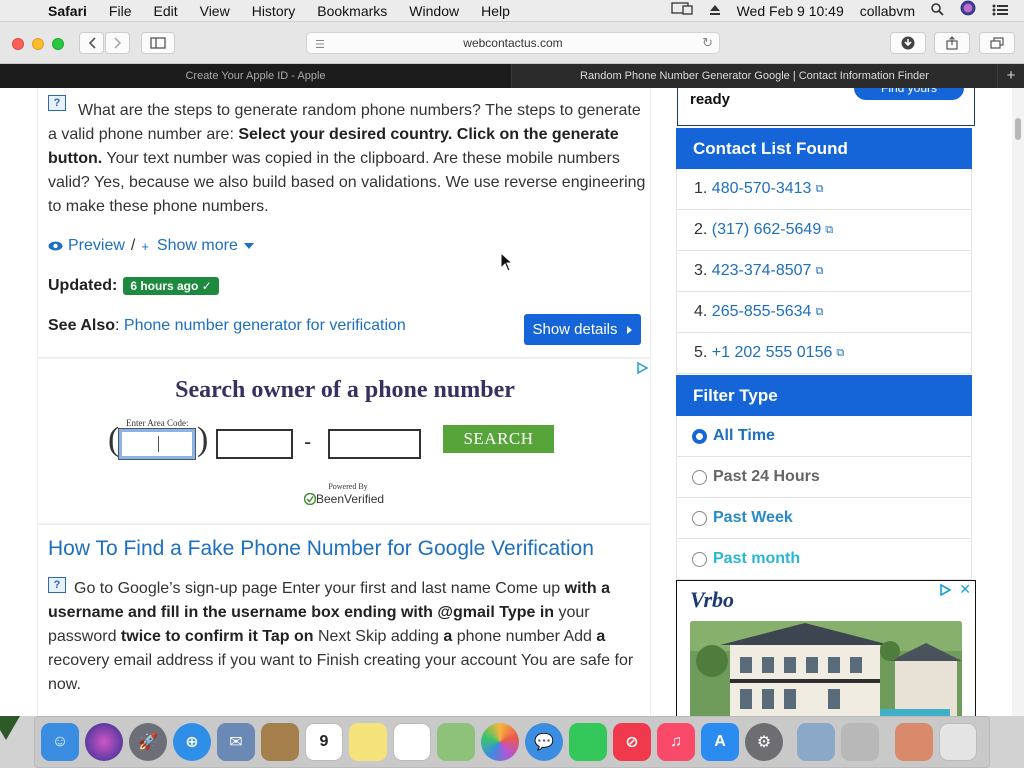 The height and width of the screenshot is (768, 1024). What do you see at coordinates (456, 742) in the screenshot?
I see `maps-icon` at bounding box center [456, 742].